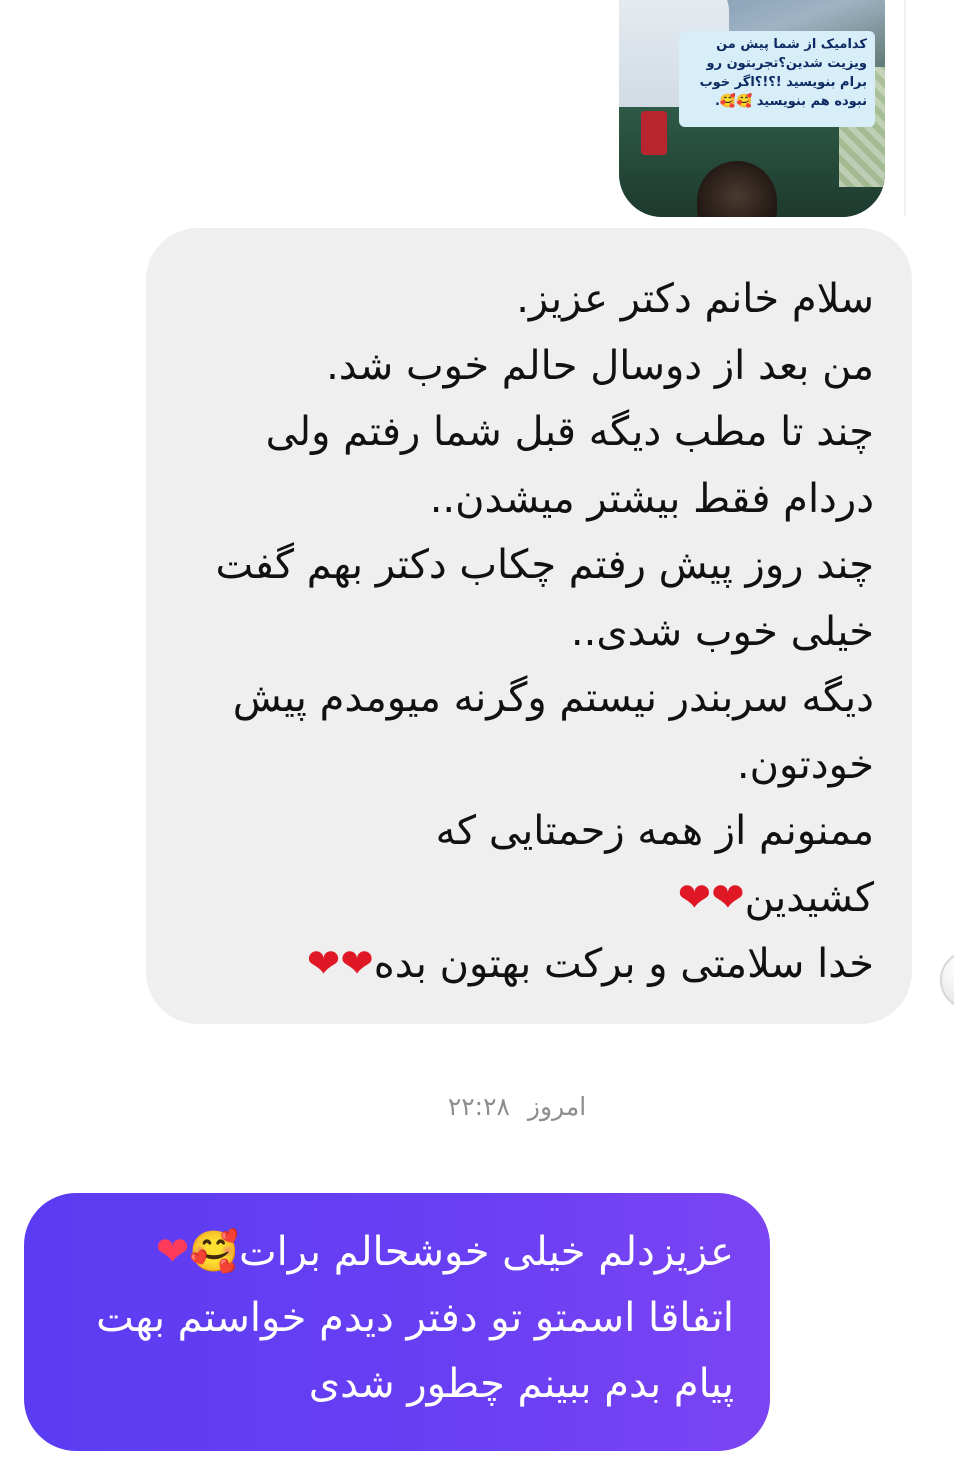 The width and height of the screenshot is (954, 1466). I want to click on message-line: سلام خانم دکتر عزیز., so click(695, 299).